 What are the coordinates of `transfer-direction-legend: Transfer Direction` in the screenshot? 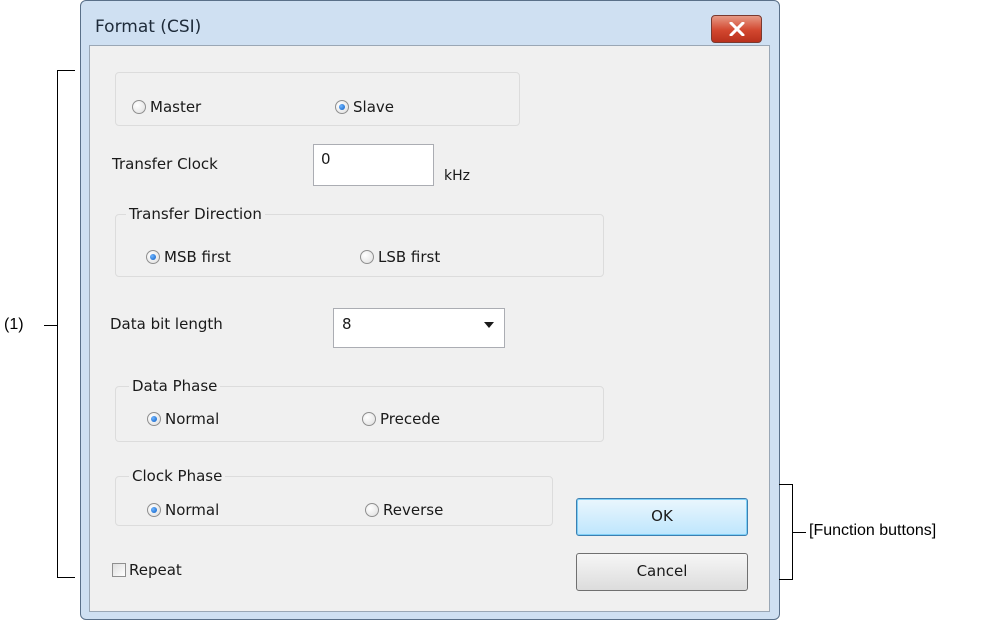 It's located at (195, 214).